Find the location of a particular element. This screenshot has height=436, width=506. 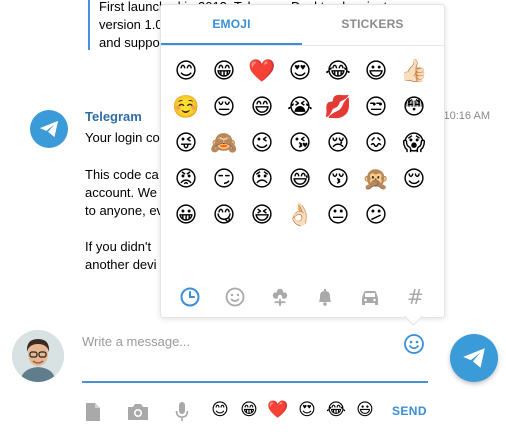

user-photo is located at coordinates (38, 356).